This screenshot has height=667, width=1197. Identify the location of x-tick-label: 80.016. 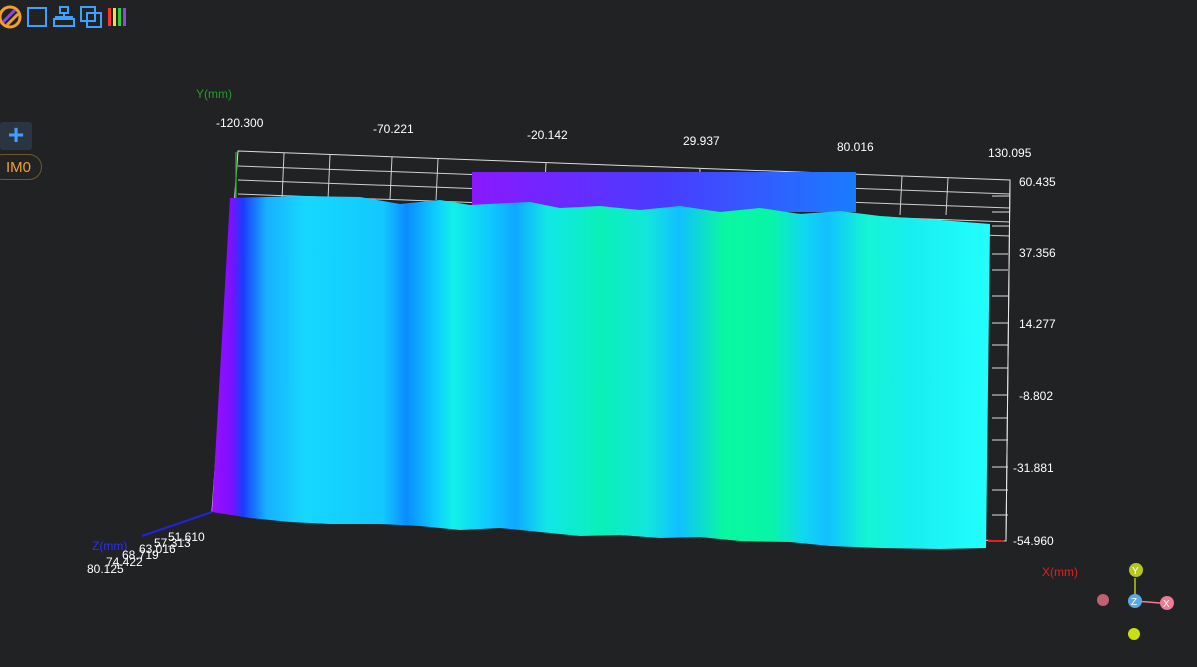
(855, 147).